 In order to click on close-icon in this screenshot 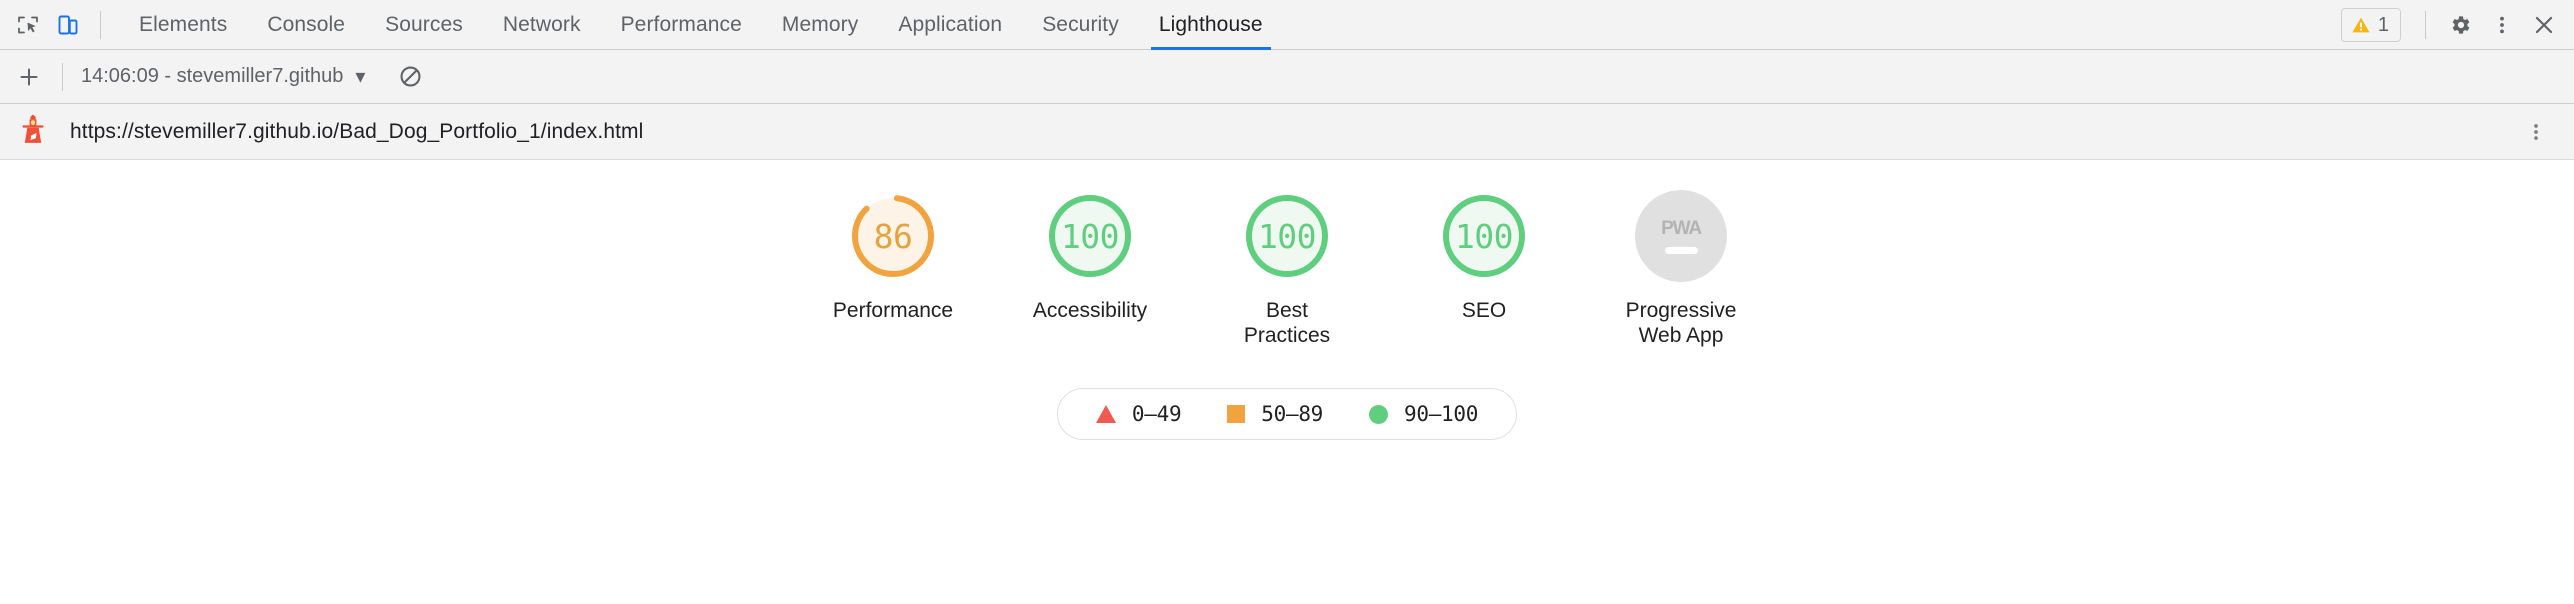, I will do `click(2544, 25)`.